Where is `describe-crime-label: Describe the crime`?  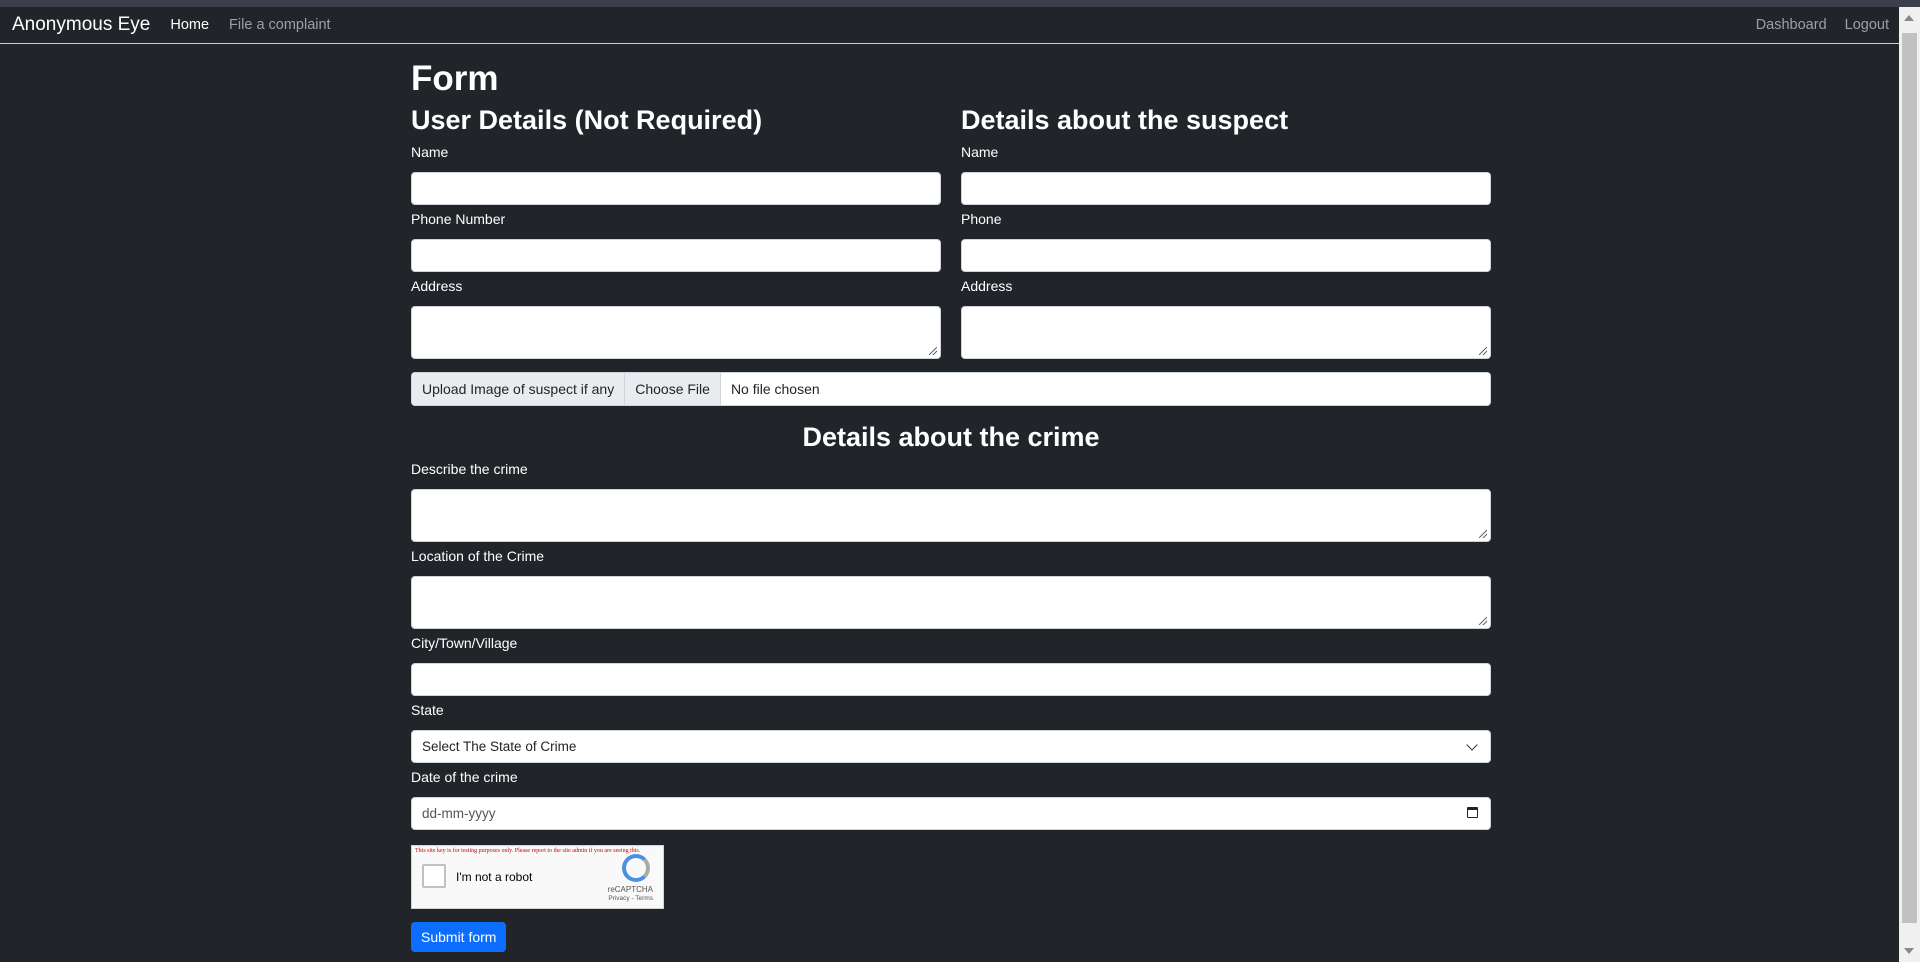 describe-crime-label: Describe the crime is located at coordinates (469, 469).